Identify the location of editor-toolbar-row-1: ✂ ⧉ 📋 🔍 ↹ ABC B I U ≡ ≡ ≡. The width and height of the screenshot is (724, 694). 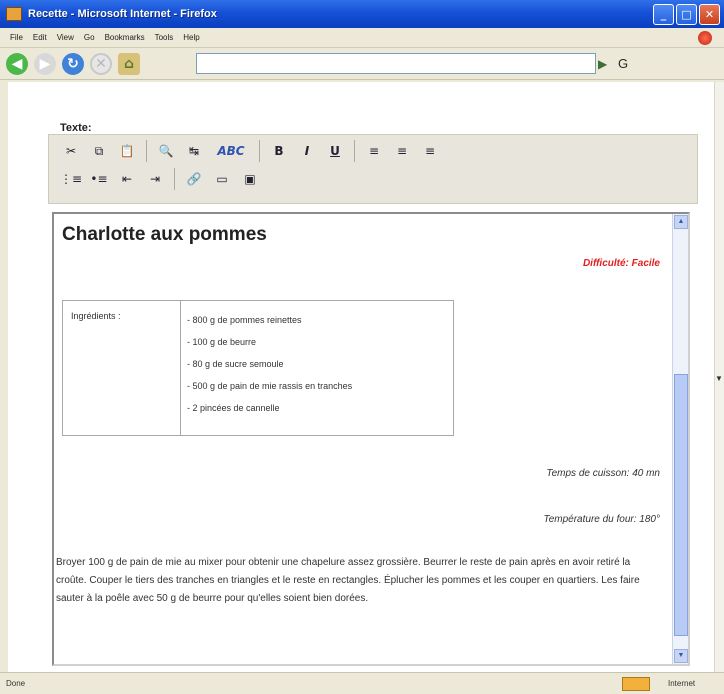
(253, 151).